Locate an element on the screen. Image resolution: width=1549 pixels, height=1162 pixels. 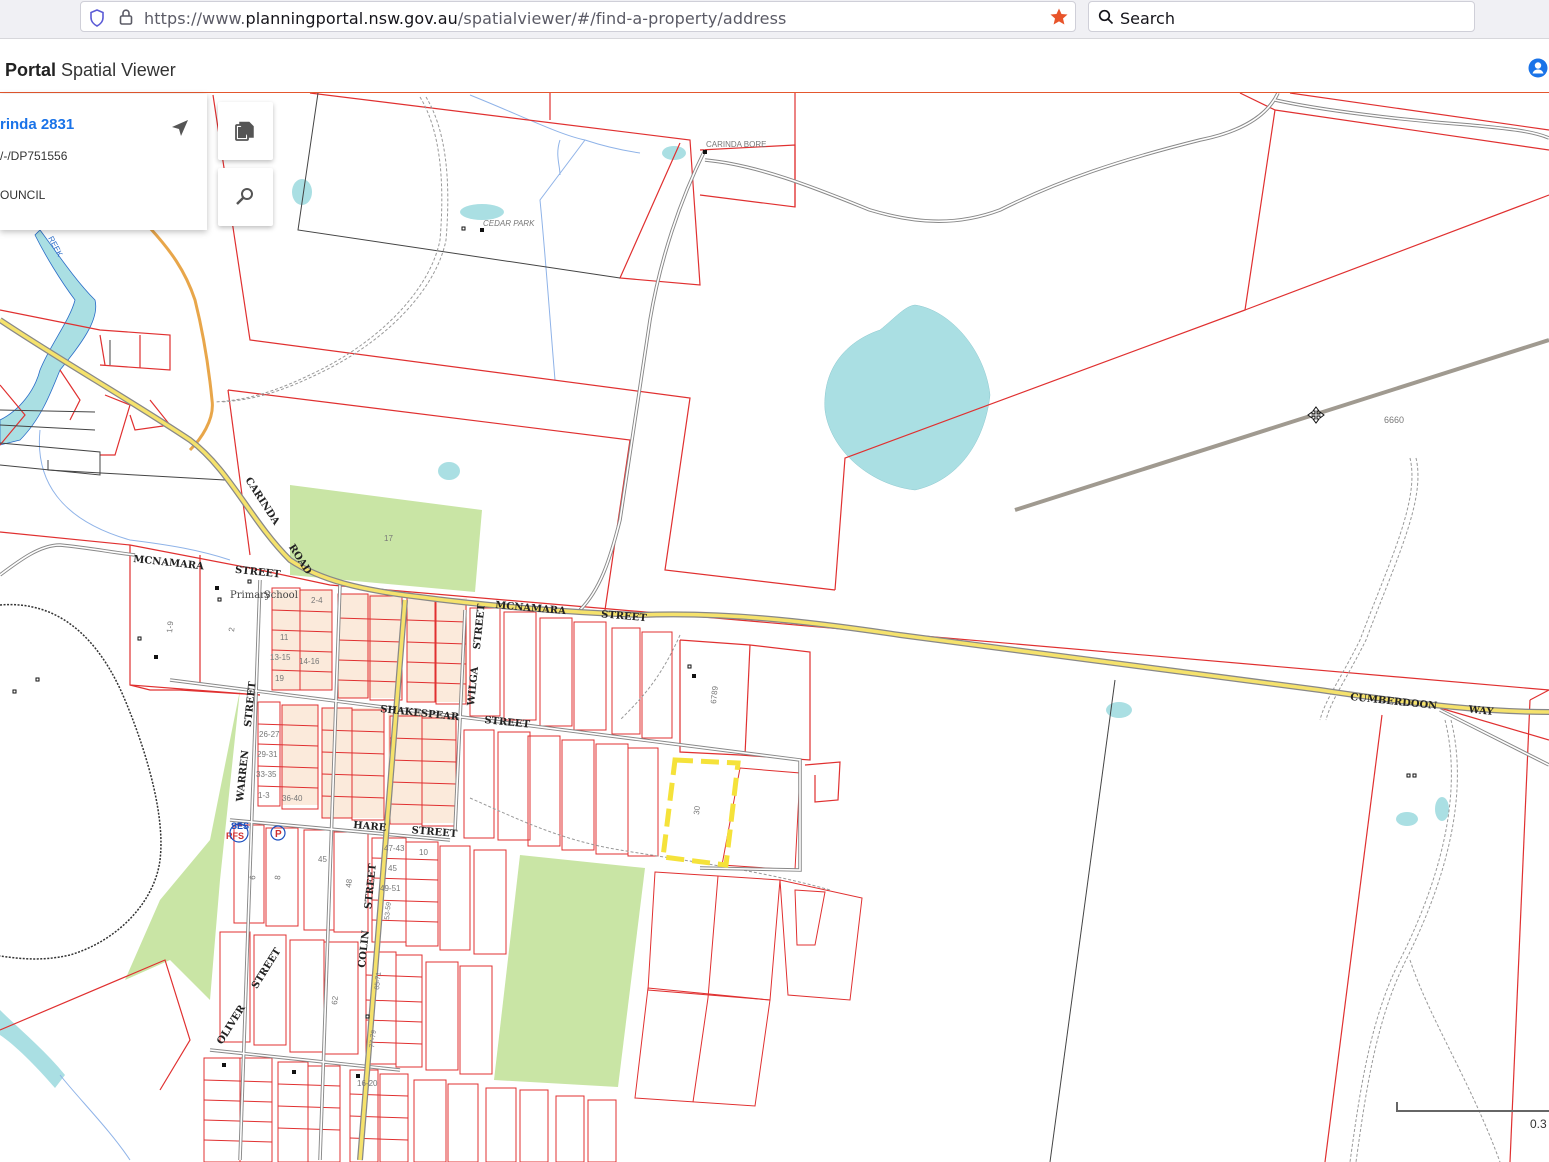
app-title-bold: Portal is located at coordinates (31, 70).